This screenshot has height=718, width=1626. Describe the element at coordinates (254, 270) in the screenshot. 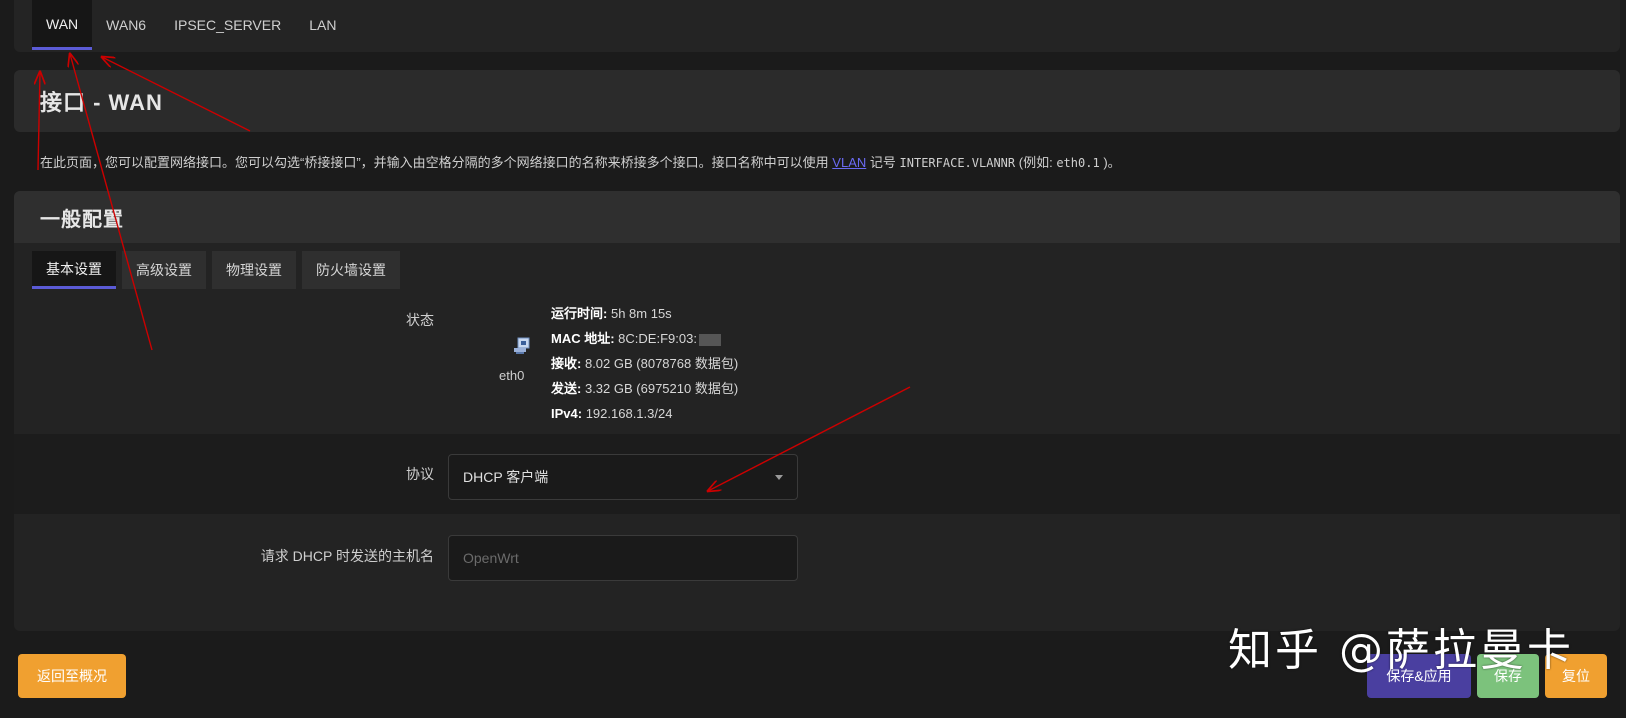

I see `tab-physical-settings: 物理设置` at that location.